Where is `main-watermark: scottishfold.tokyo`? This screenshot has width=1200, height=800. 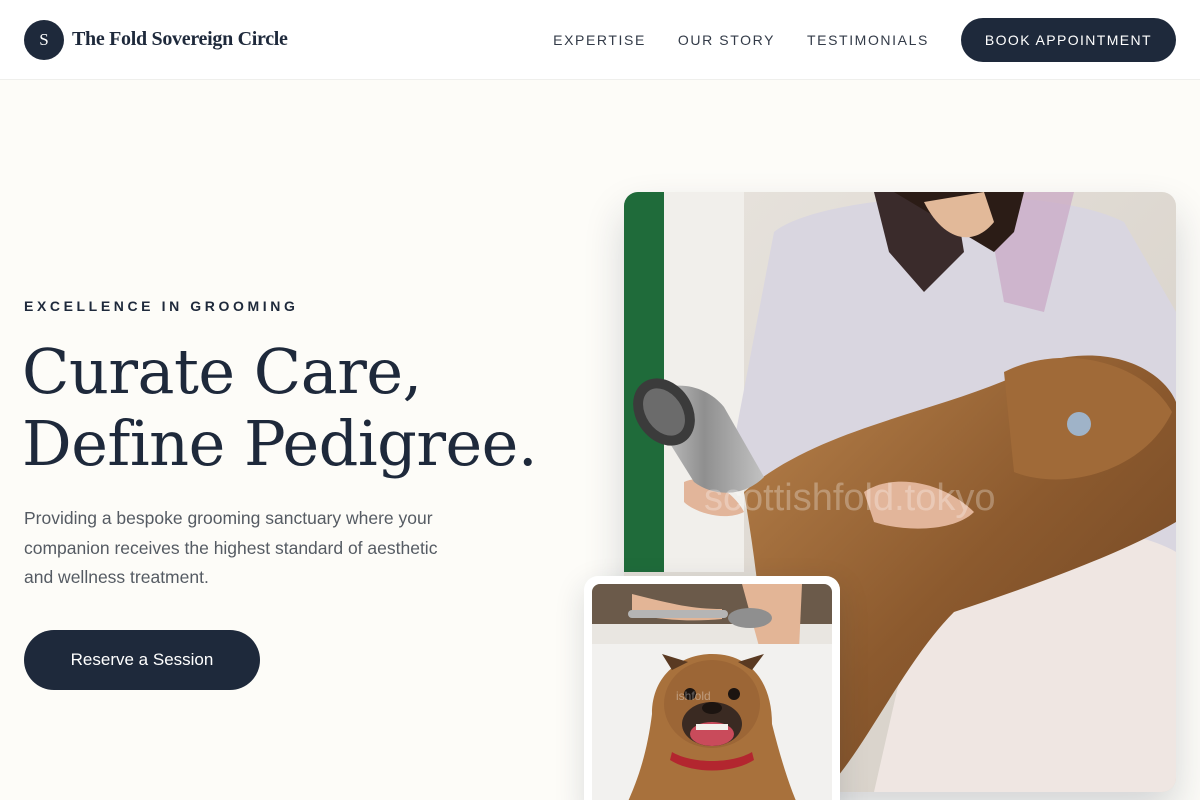 main-watermark: scottishfold.tokyo is located at coordinates (849, 498).